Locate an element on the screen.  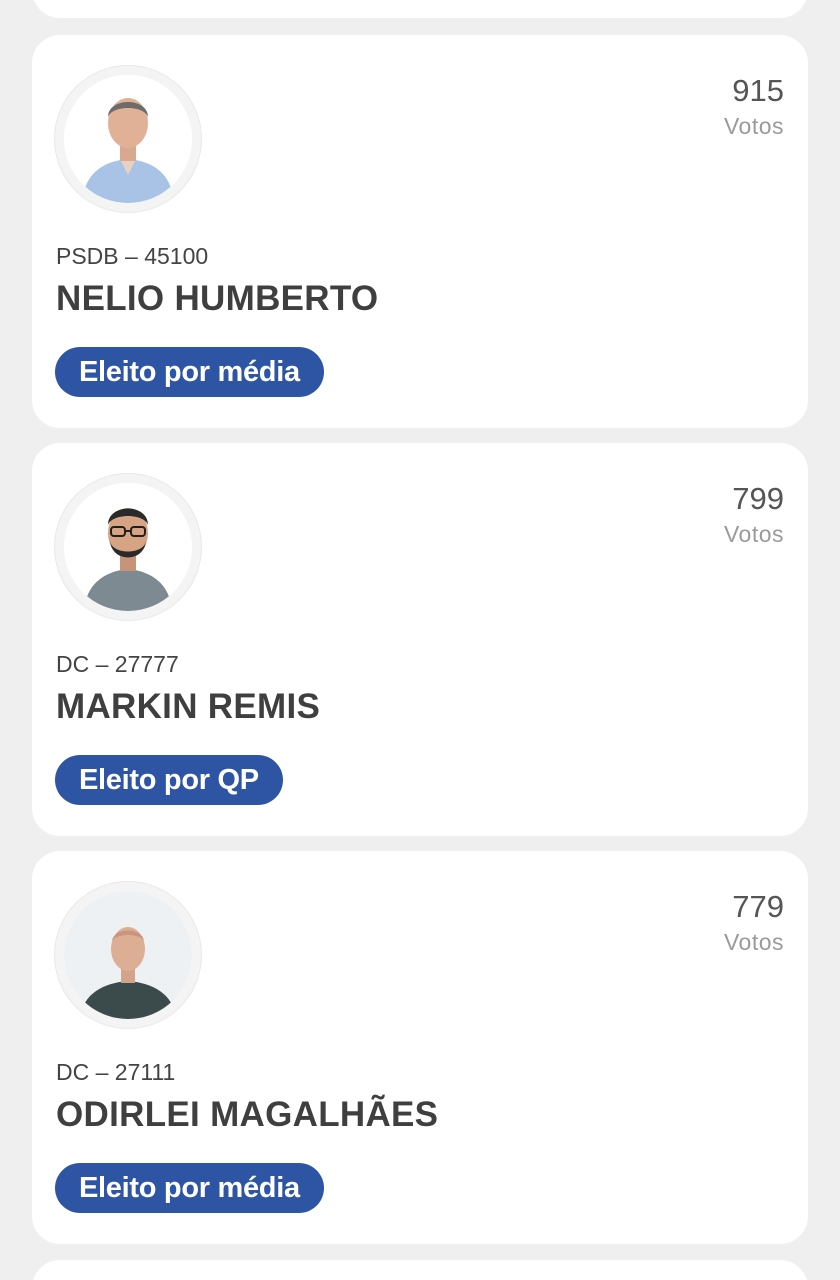
votes-number: 779 is located at coordinates (758, 906).